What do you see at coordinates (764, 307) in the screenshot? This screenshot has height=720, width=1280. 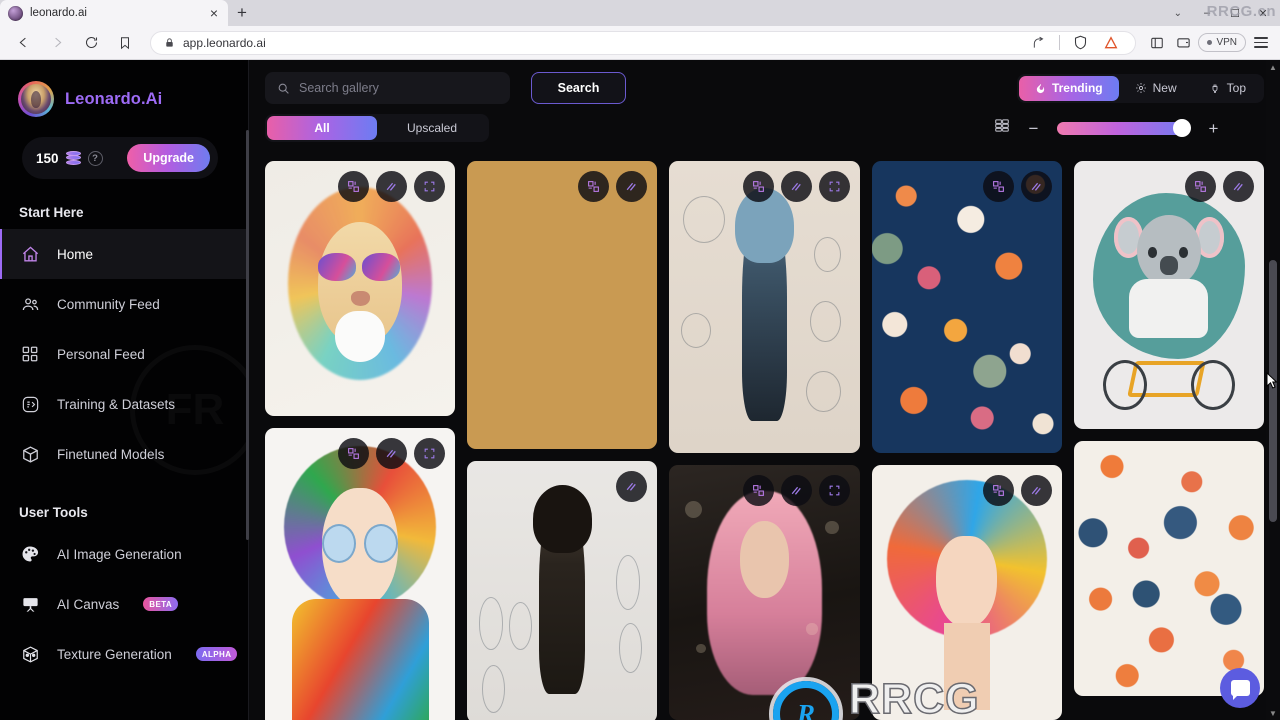 I see `gallery-card-blue-hair-warrior` at bounding box center [764, 307].